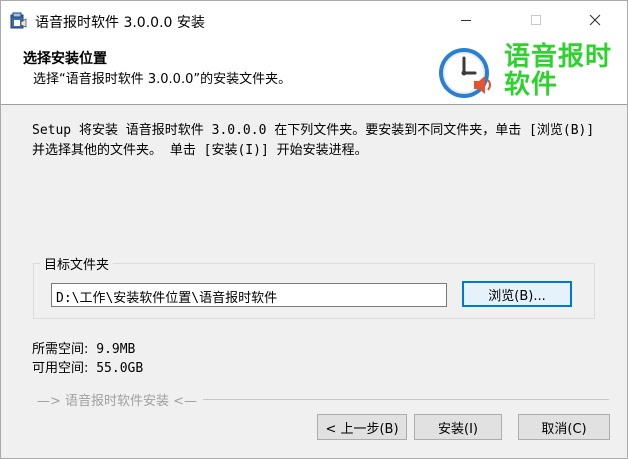 This screenshot has width=628, height=459. What do you see at coordinates (162, 79) in the screenshot?
I see `page-subtitle: 选择“语音报时软件 3.0.0.0”的安装文件夹。` at bounding box center [162, 79].